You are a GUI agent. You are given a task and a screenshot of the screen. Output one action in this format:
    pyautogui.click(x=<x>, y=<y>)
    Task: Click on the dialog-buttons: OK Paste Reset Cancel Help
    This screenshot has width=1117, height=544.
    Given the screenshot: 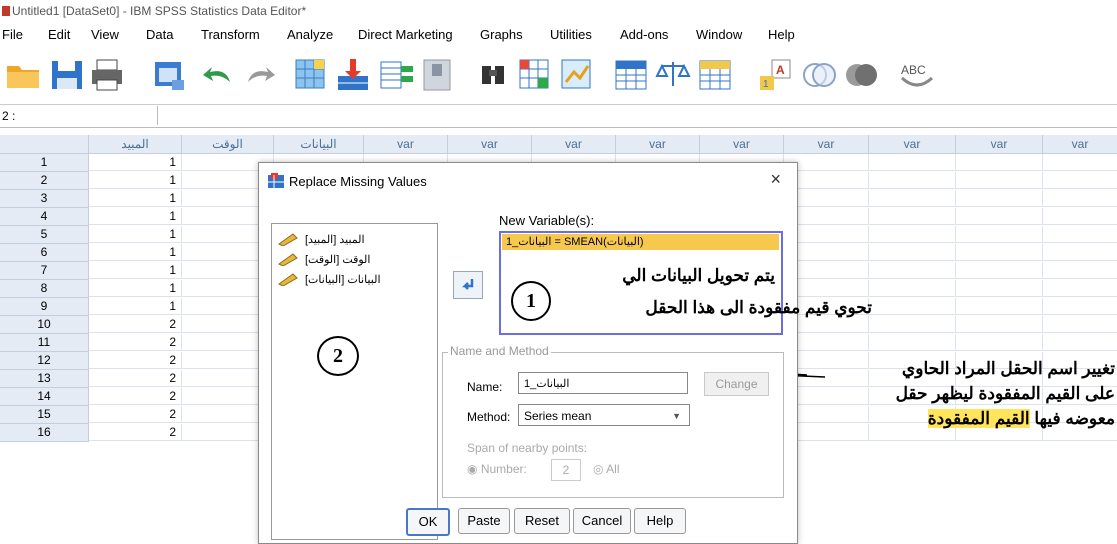 What is the action you would take?
    pyautogui.click(x=528, y=523)
    